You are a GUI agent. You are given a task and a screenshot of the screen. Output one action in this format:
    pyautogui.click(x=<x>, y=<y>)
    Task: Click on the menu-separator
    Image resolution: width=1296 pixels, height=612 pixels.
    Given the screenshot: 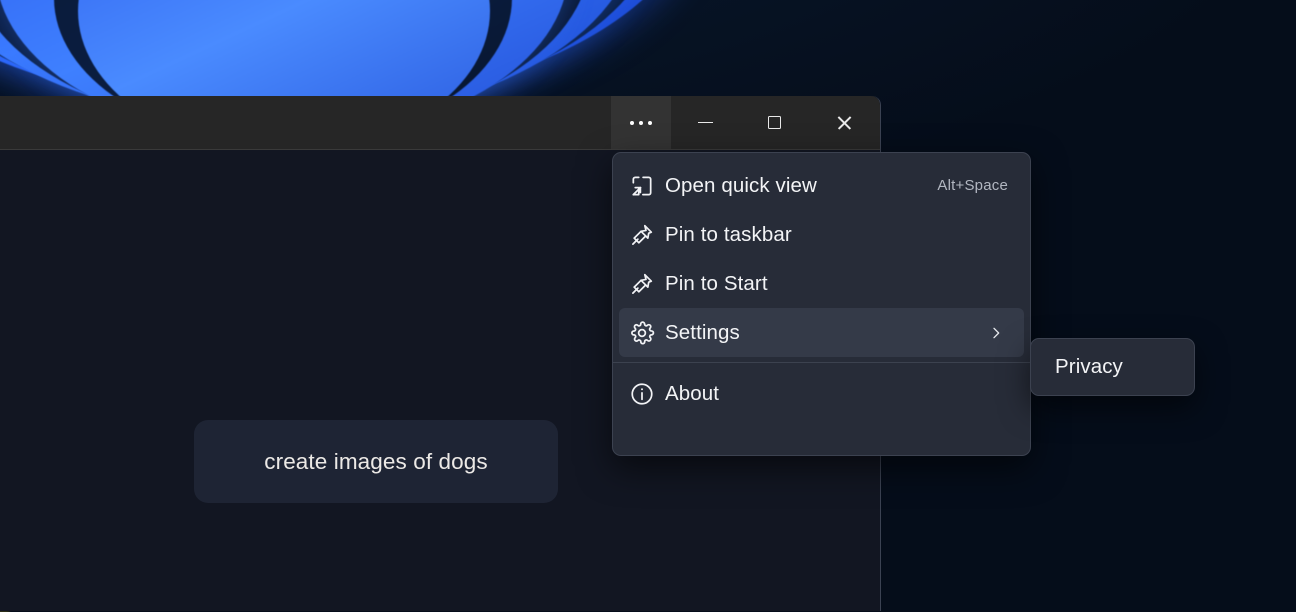 What is the action you would take?
    pyautogui.click(x=821, y=362)
    